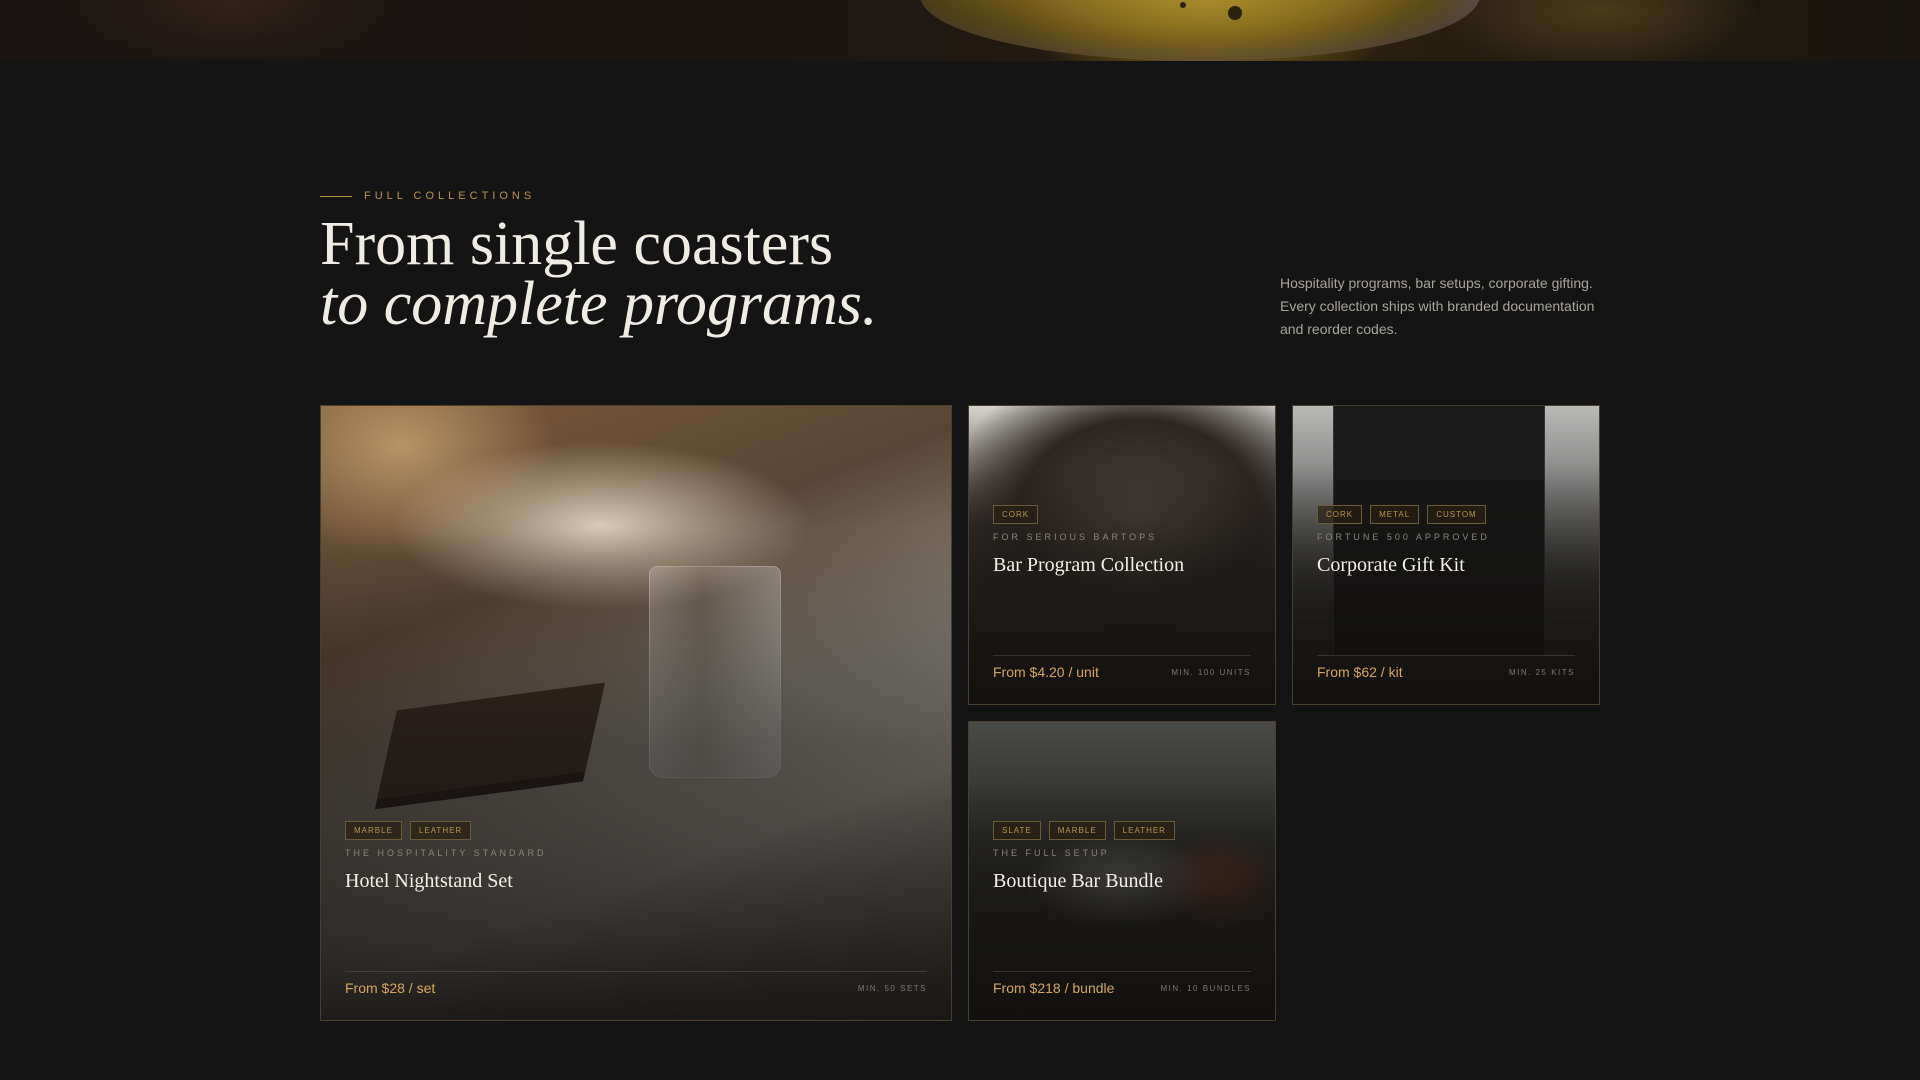  Describe the element at coordinates (336, 196) in the screenshot. I see `eyebrow-rule` at that location.